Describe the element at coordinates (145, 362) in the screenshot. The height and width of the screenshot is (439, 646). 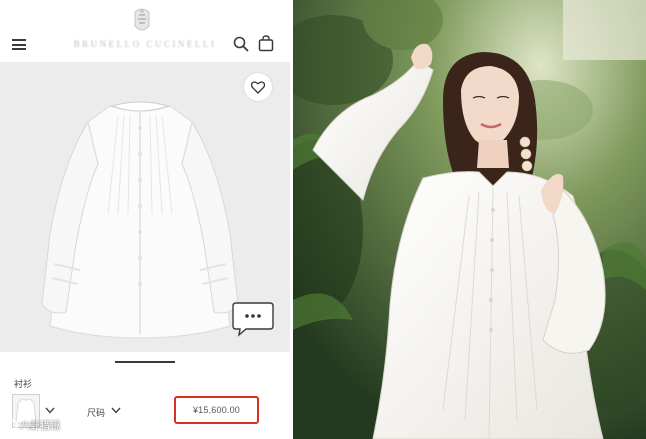
I see `carousel-indicator` at that location.